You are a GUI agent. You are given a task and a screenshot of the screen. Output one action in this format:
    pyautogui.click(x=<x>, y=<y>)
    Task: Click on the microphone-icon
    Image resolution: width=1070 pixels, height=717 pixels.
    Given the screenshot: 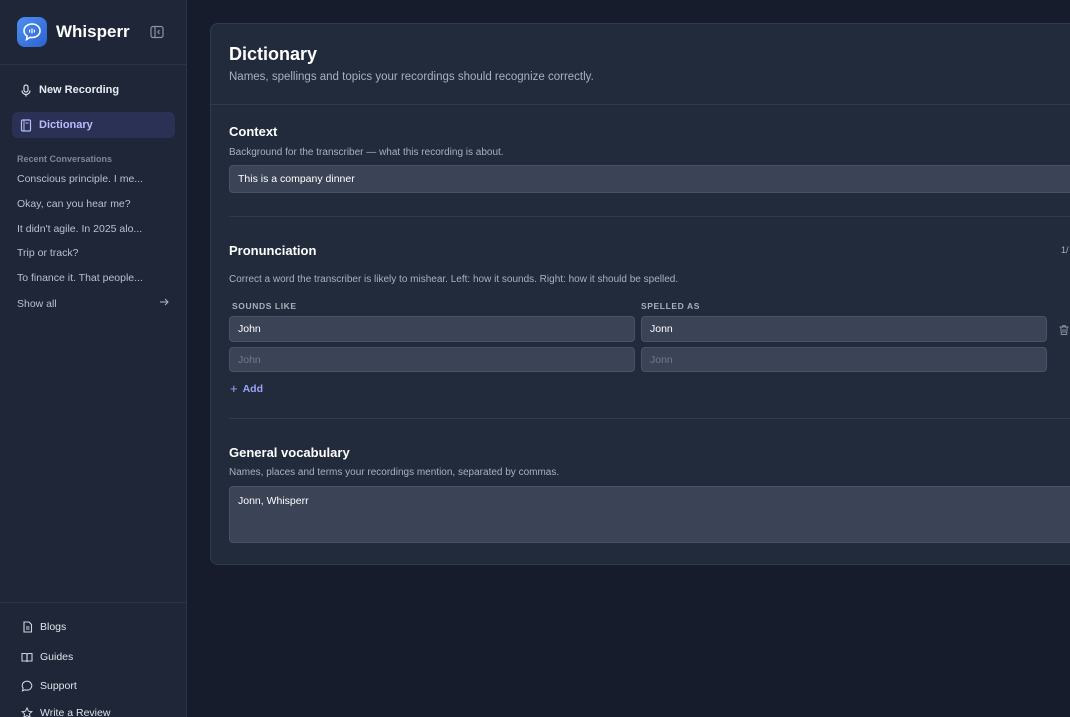 What is the action you would take?
    pyautogui.click(x=25, y=90)
    